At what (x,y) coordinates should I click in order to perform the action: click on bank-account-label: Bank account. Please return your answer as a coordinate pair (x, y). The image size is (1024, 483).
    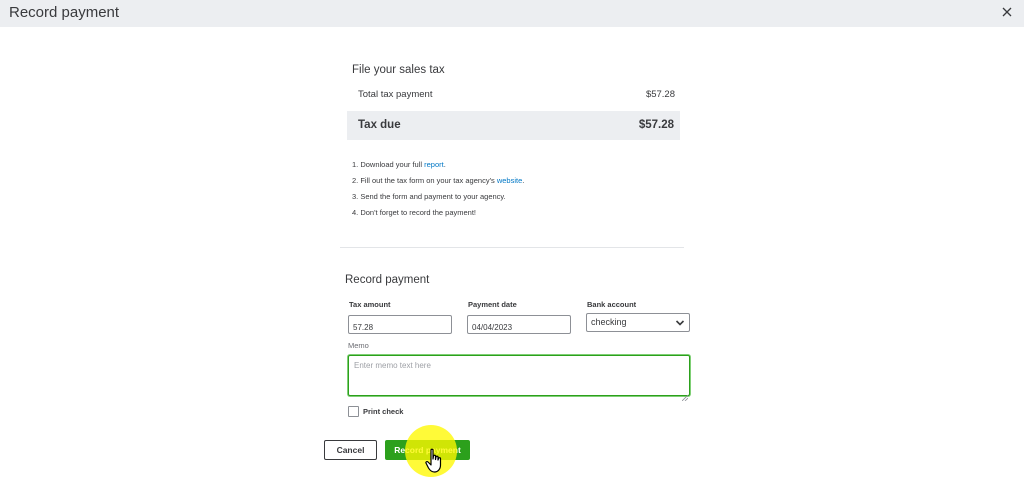
    Looking at the image, I should click on (612, 304).